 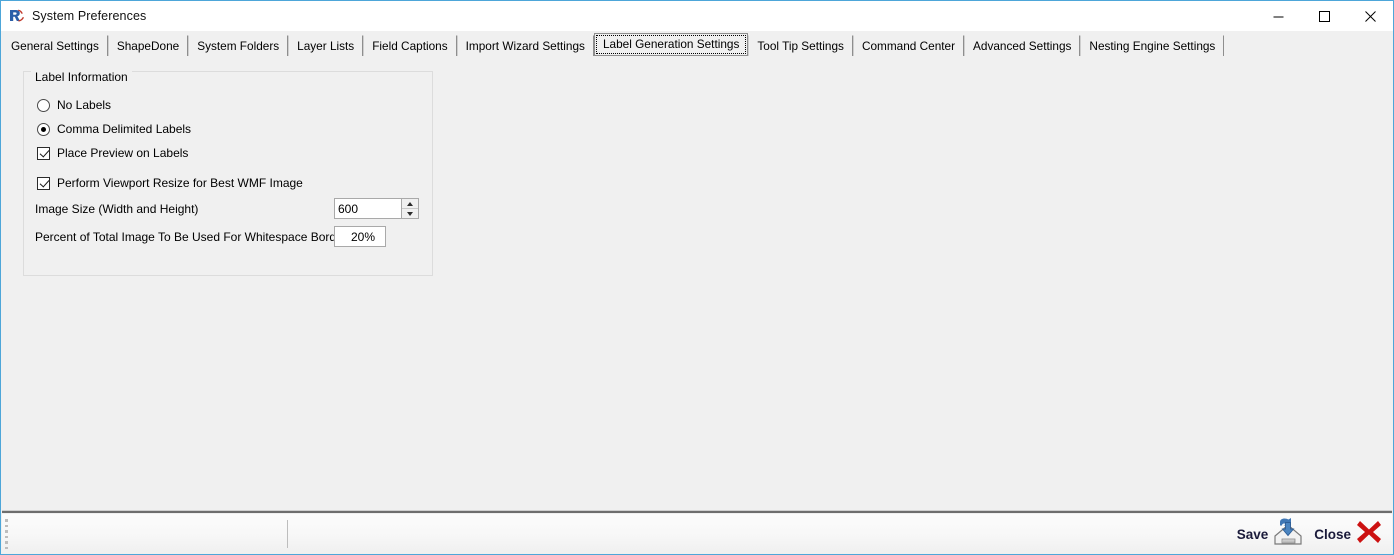 I want to click on whitespace-border-input: 20%, so click(x=360, y=236).